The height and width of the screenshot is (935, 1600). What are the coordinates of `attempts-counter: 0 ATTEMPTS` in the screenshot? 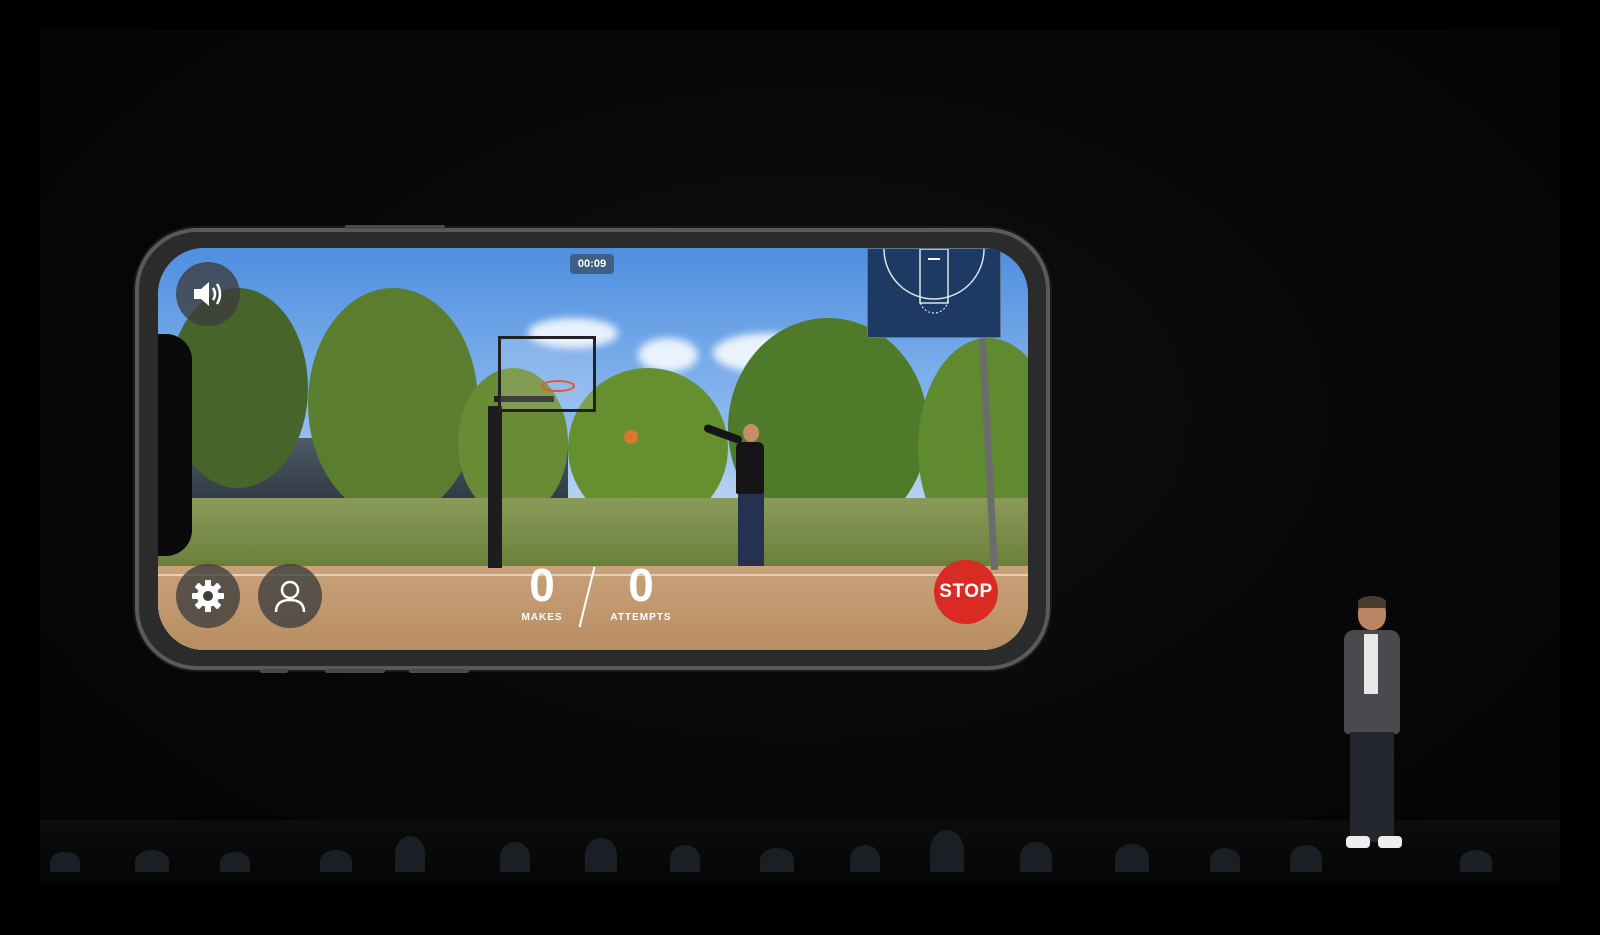 It's located at (641, 592).